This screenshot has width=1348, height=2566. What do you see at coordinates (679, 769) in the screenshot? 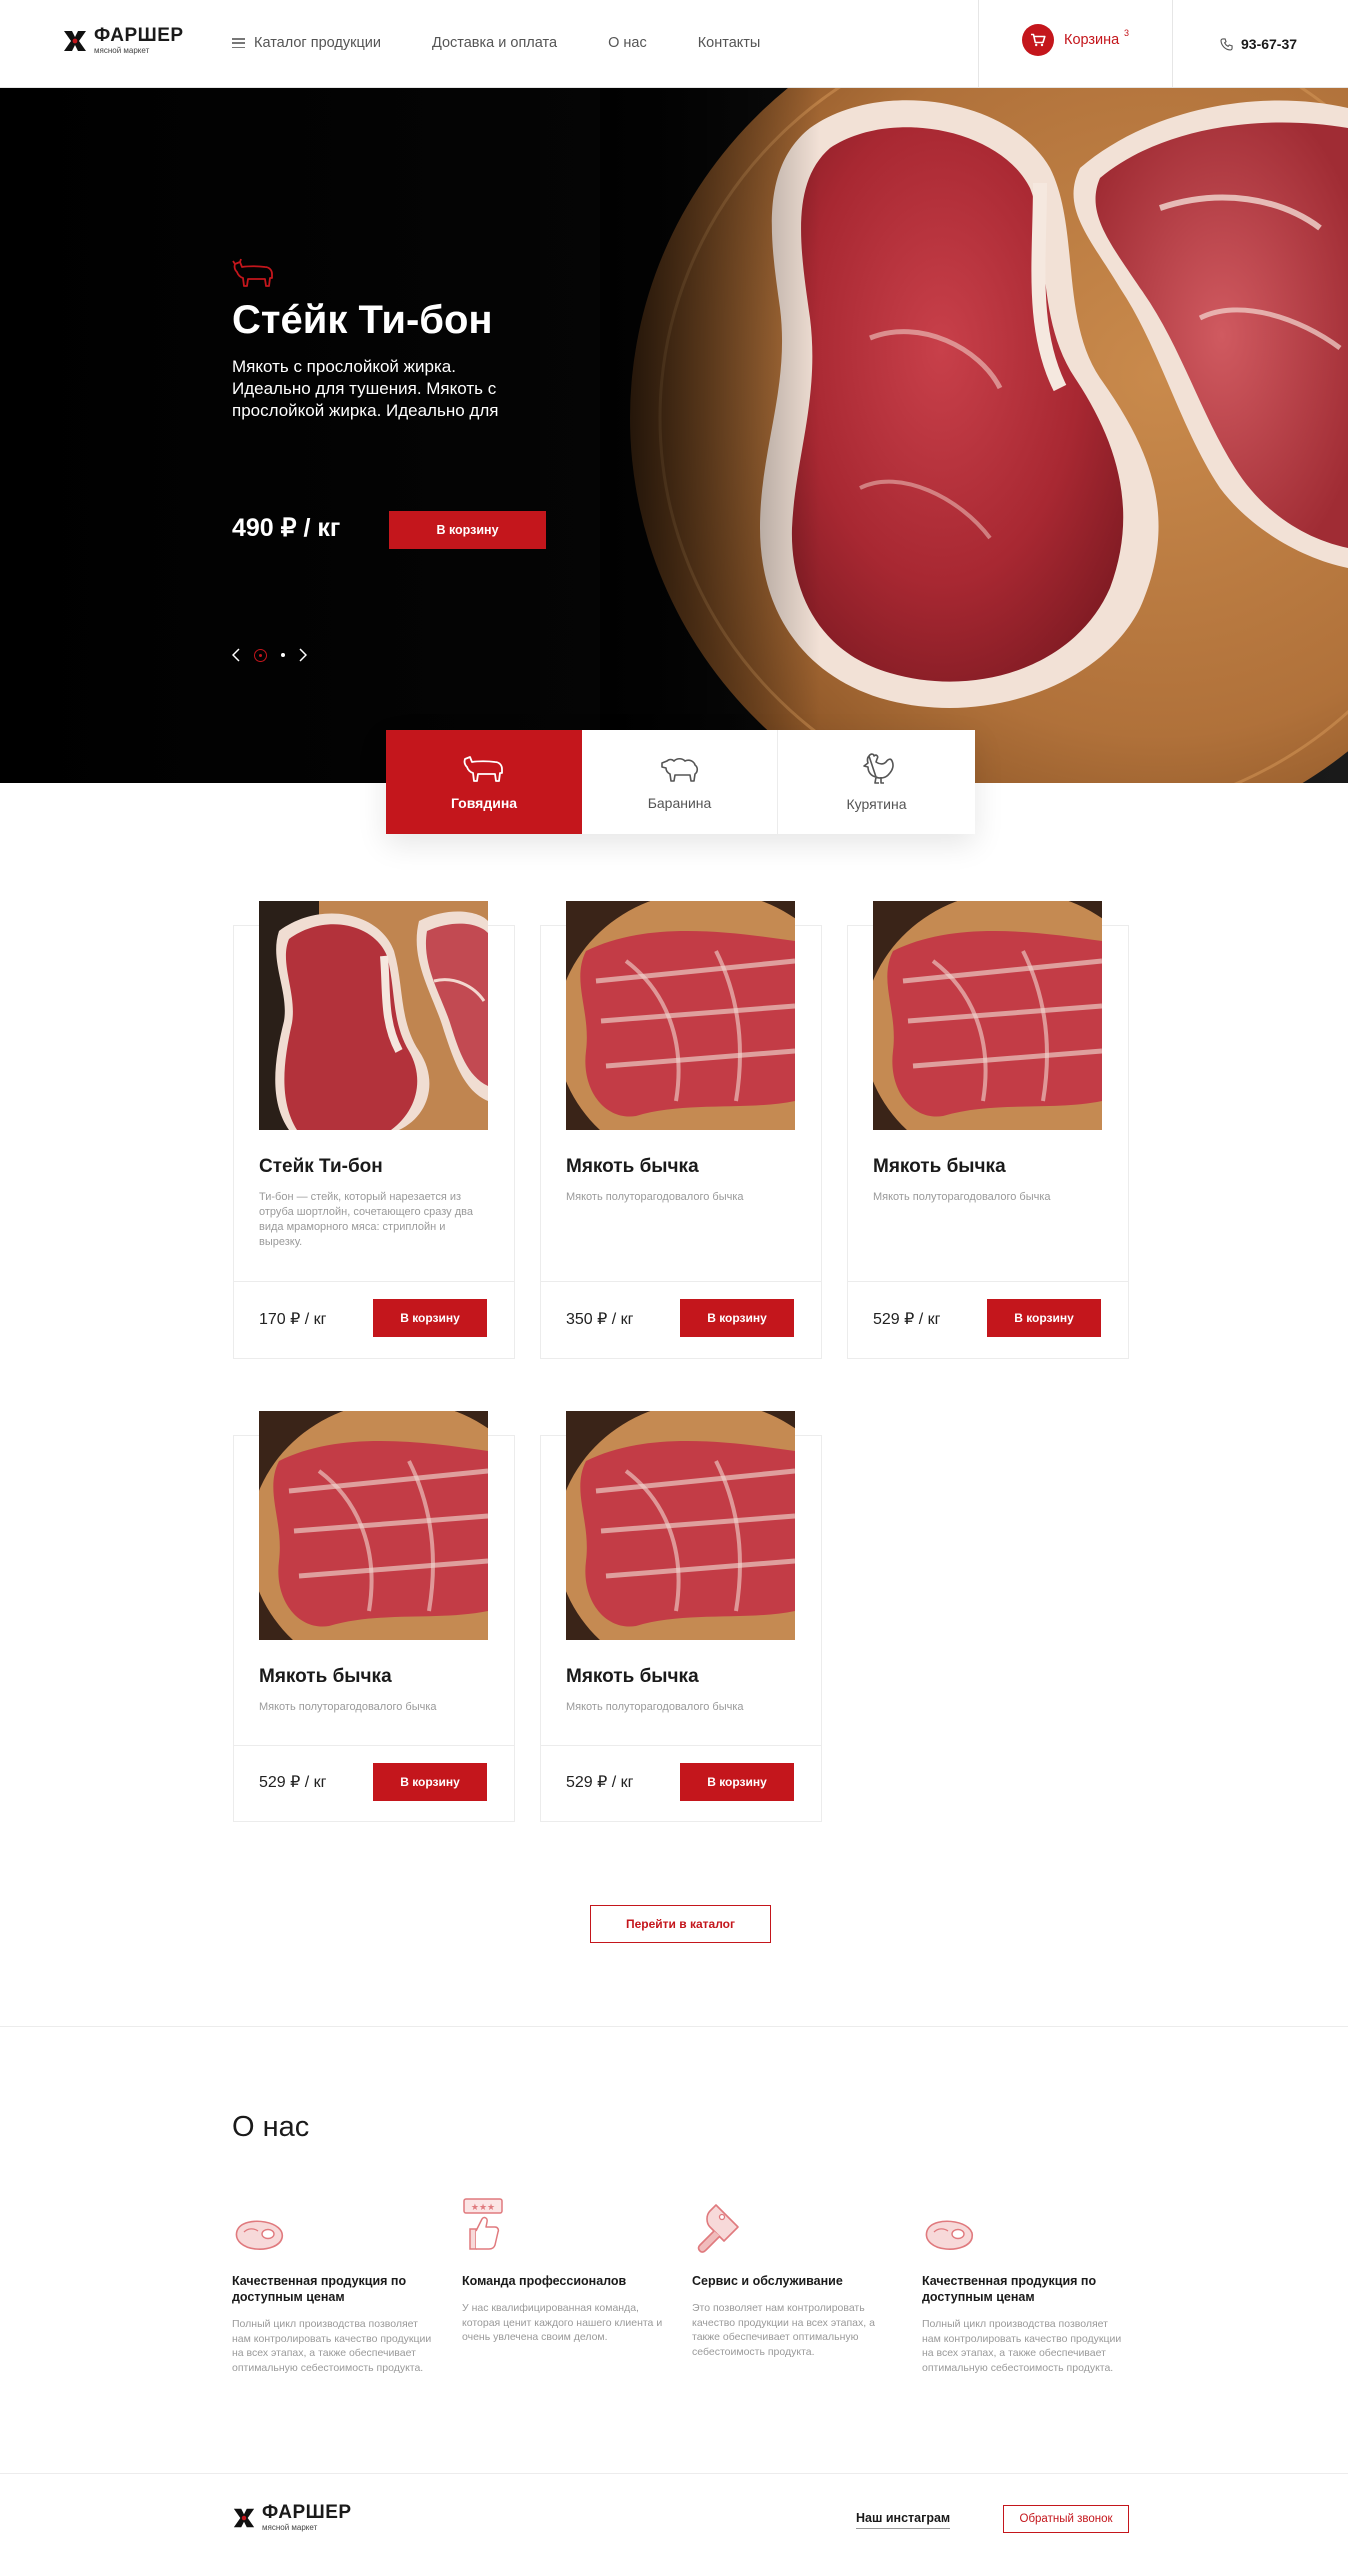
I see `sheep-icon` at bounding box center [679, 769].